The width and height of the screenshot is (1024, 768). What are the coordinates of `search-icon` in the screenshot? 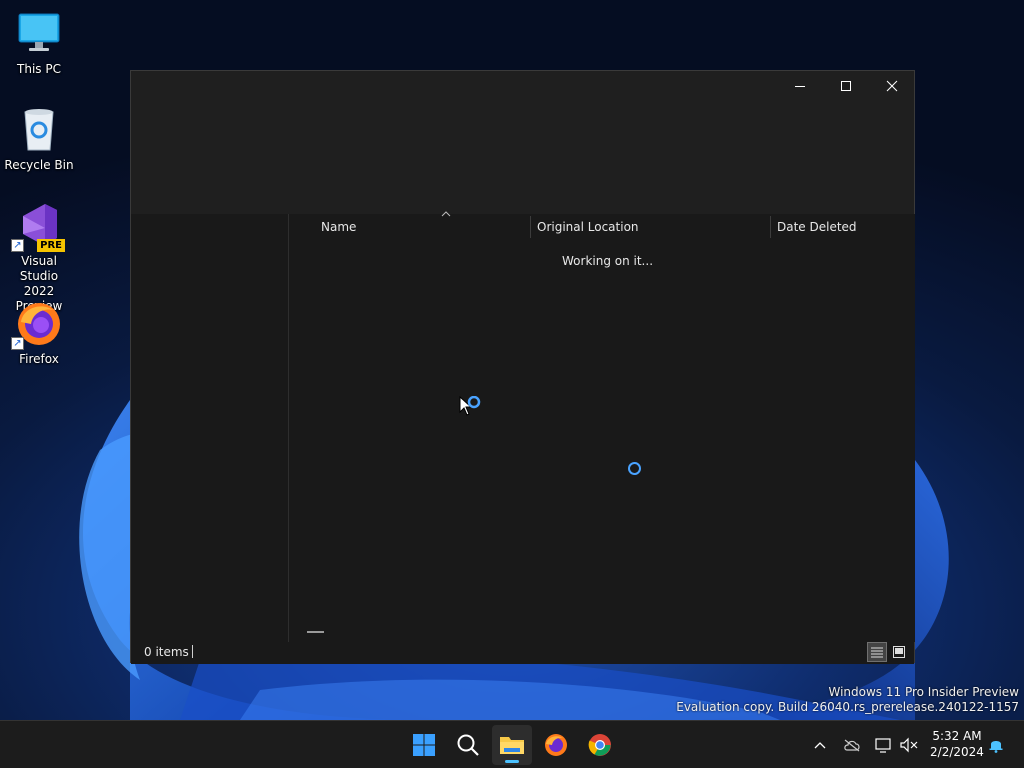 It's located at (468, 745).